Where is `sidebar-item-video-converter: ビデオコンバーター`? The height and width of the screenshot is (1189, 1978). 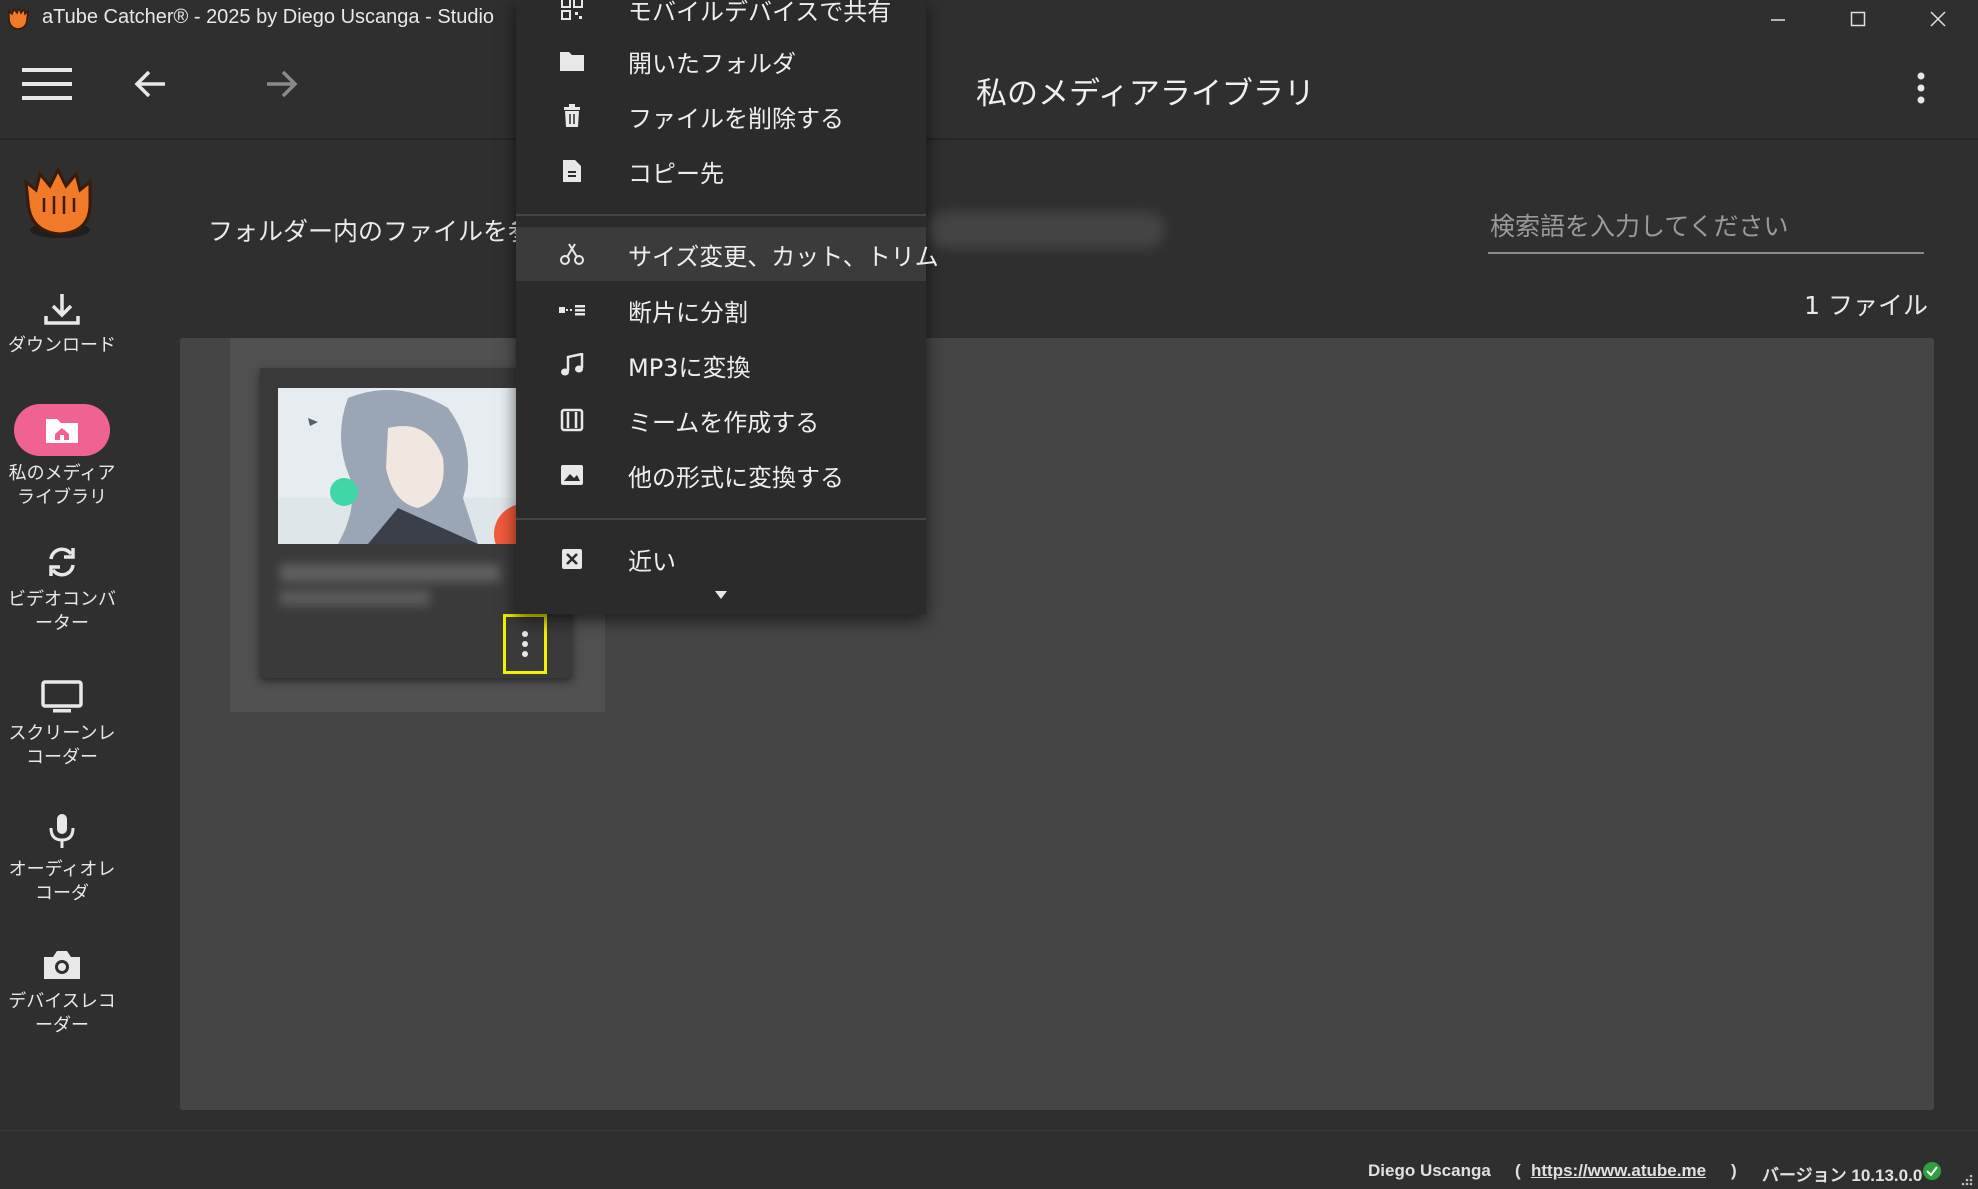 sidebar-item-video-converter: ビデオコンバーター is located at coordinates (62, 590).